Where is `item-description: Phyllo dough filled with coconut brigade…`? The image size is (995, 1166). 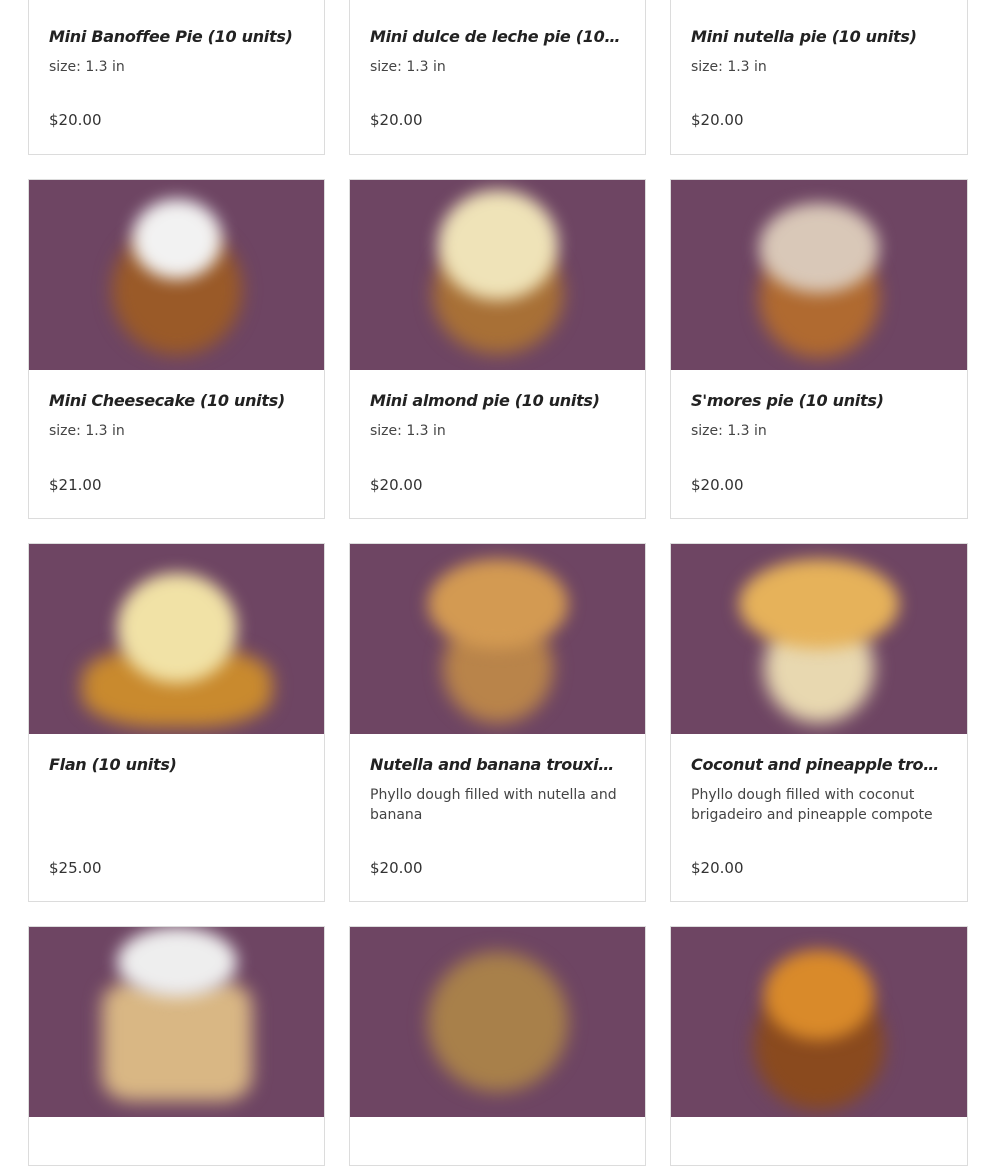 item-description: Phyllo dough filled with coconut brigade… is located at coordinates (812, 805).